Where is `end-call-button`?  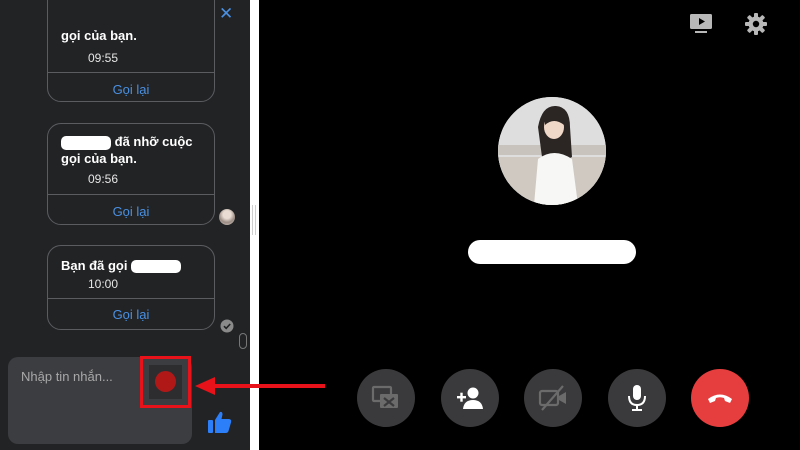
end-call-button is located at coordinates (720, 398).